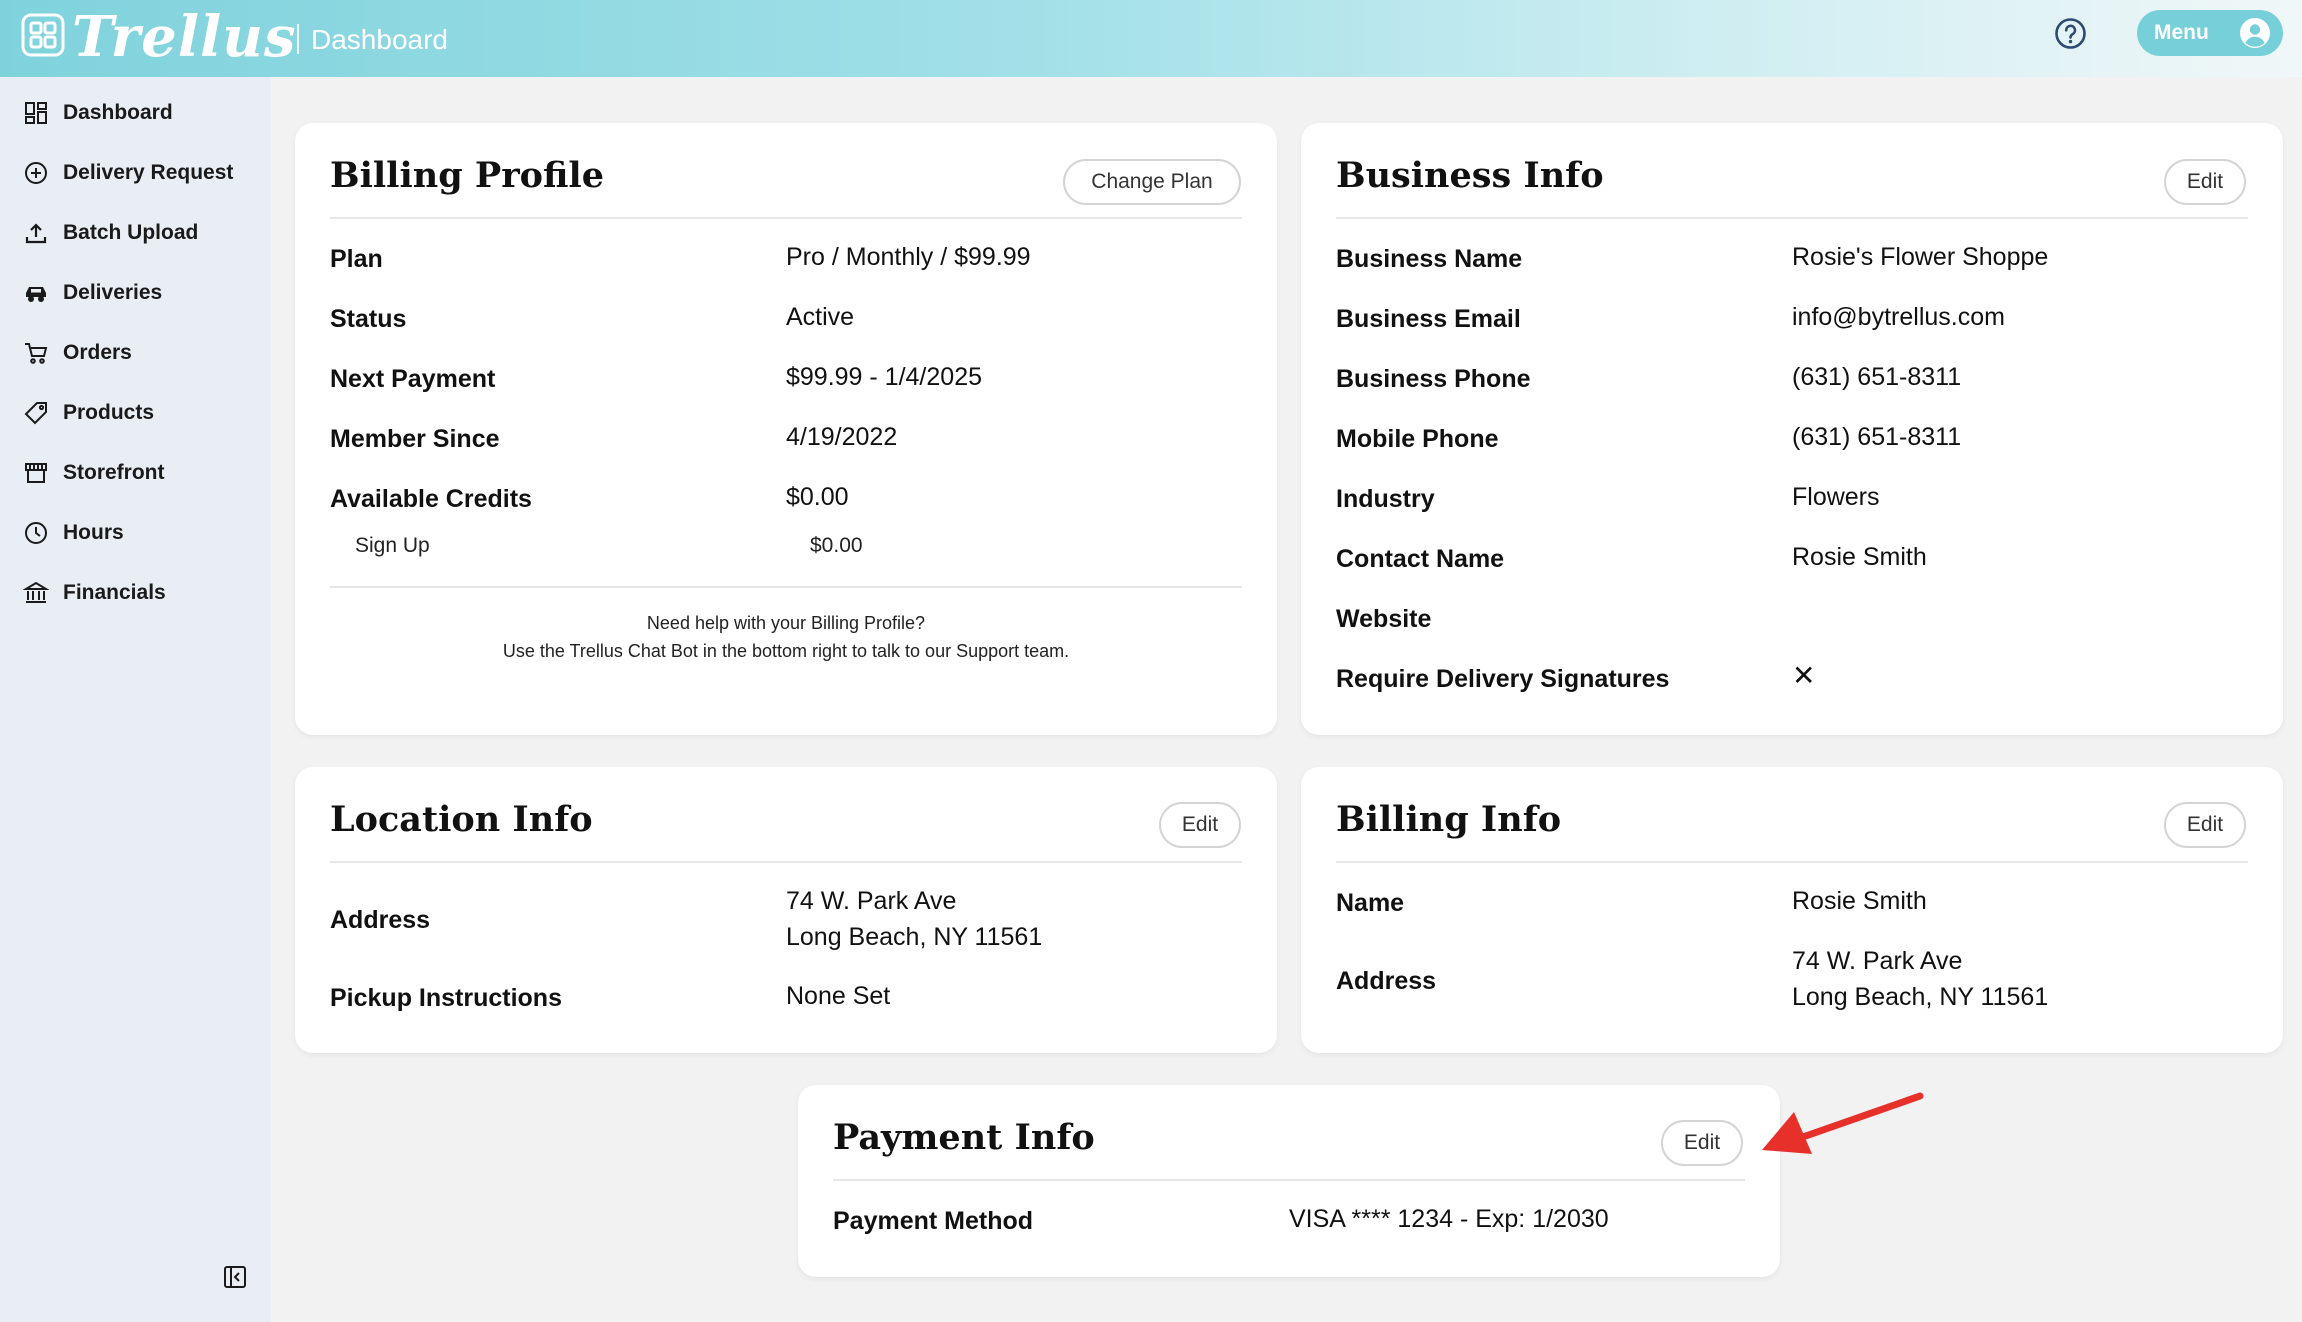 The width and height of the screenshot is (2302, 1322). I want to click on sidebar-item-storefront: Storefront, so click(135, 473).